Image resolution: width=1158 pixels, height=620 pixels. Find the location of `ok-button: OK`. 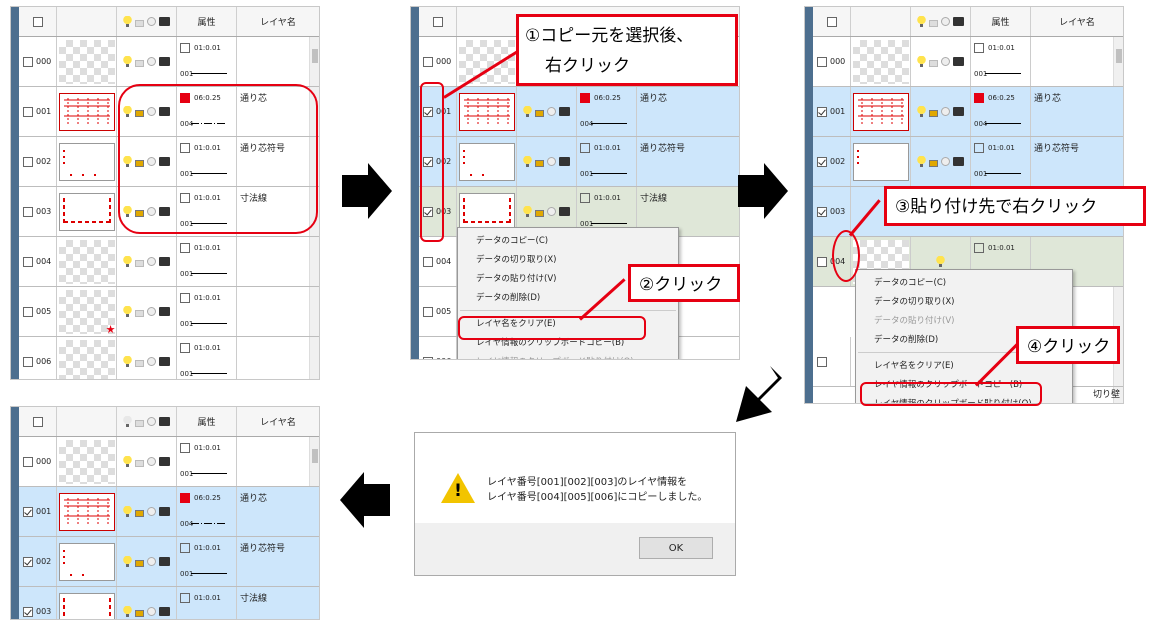

ok-button: OK is located at coordinates (676, 548).